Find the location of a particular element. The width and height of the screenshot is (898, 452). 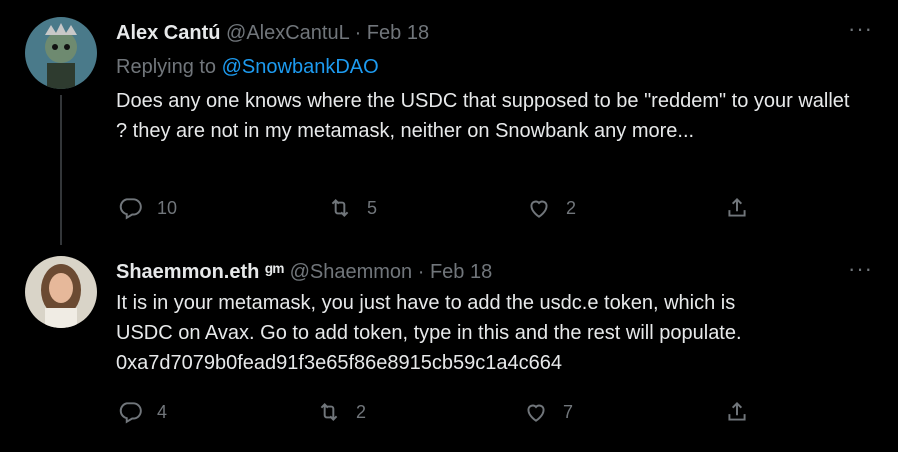

reply-button: 10 is located at coordinates (147, 208).